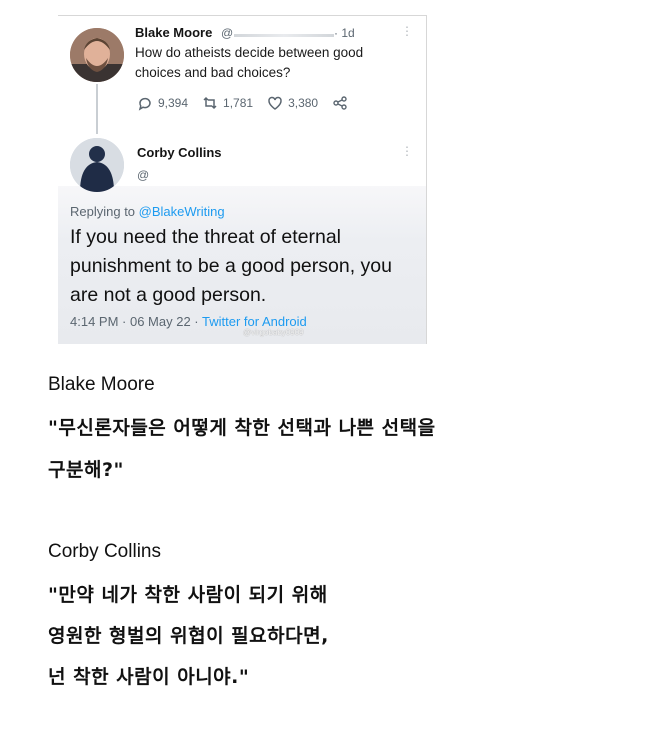 The width and height of the screenshot is (650, 739). I want to click on tweet-actions: 9,394 1,781 3,380, so click(242, 103).